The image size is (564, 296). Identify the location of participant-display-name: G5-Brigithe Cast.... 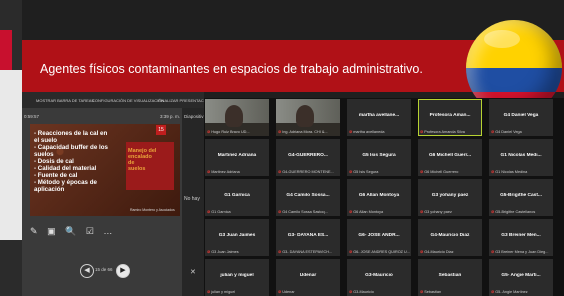
(521, 195).